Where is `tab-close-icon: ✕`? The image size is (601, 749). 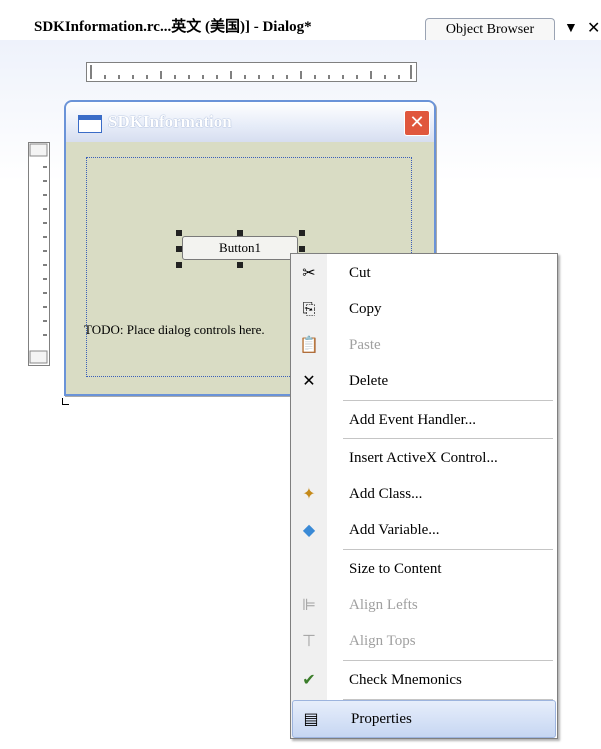
tab-close-icon: ✕ is located at coordinates (593, 29).